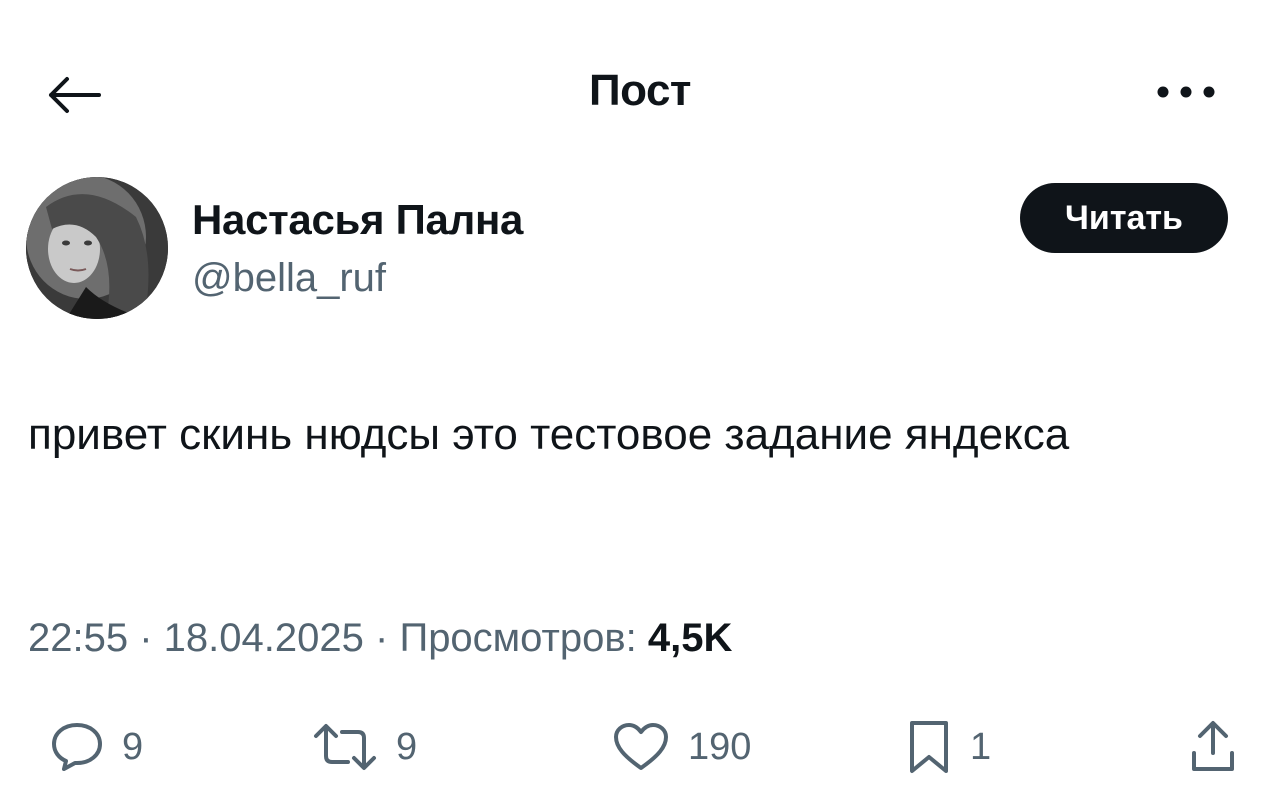 This screenshot has height=812, width=1280. Describe the element at coordinates (690, 638) in the screenshot. I see `views-count: 4,5K` at that location.